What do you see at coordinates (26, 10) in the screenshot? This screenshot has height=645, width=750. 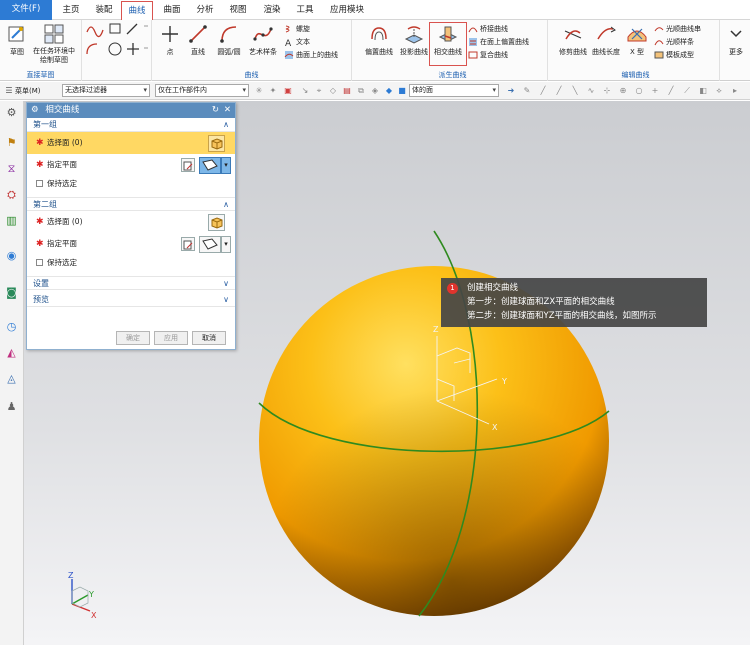 I see `file-menu: 文件(F)` at bounding box center [26, 10].